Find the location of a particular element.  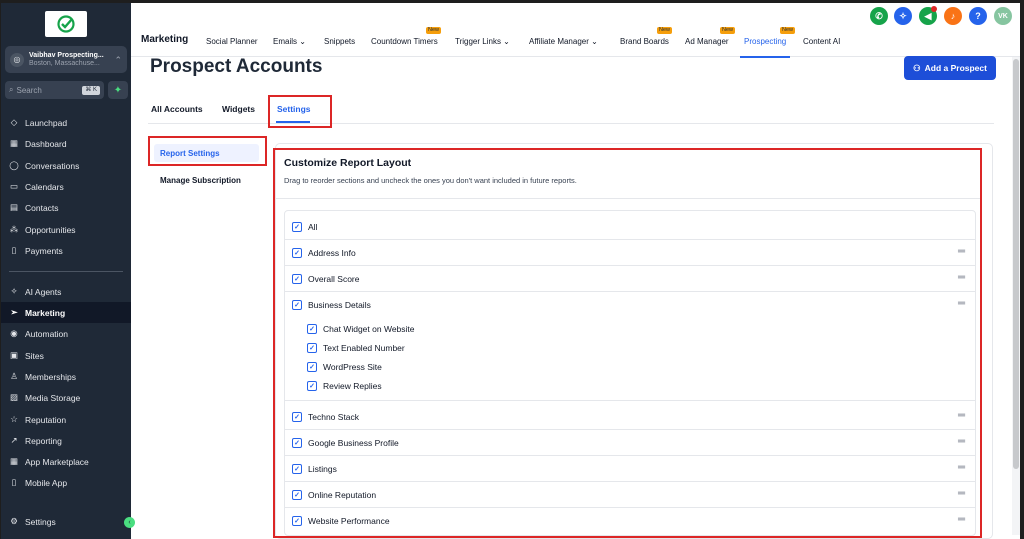

lightning-icon: ✦ is located at coordinates (118, 90).